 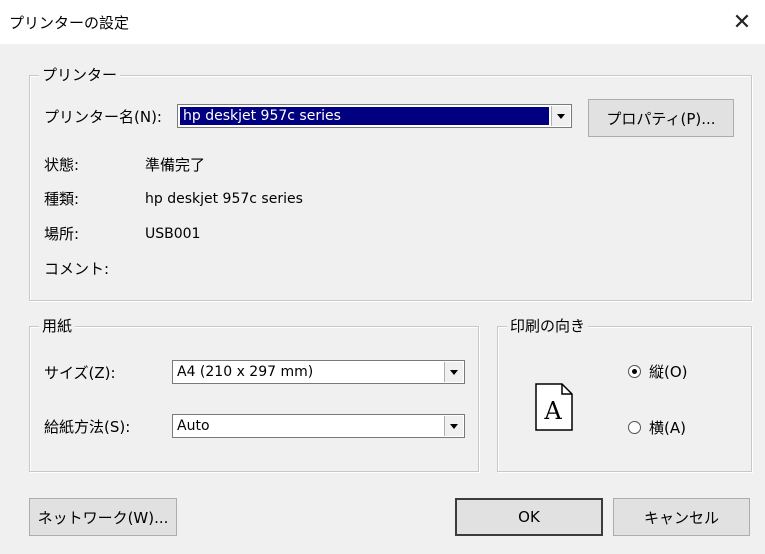 What do you see at coordinates (62, 199) in the screenshot?
I see `type-label: 種類:` at bounding box center [62, 199].